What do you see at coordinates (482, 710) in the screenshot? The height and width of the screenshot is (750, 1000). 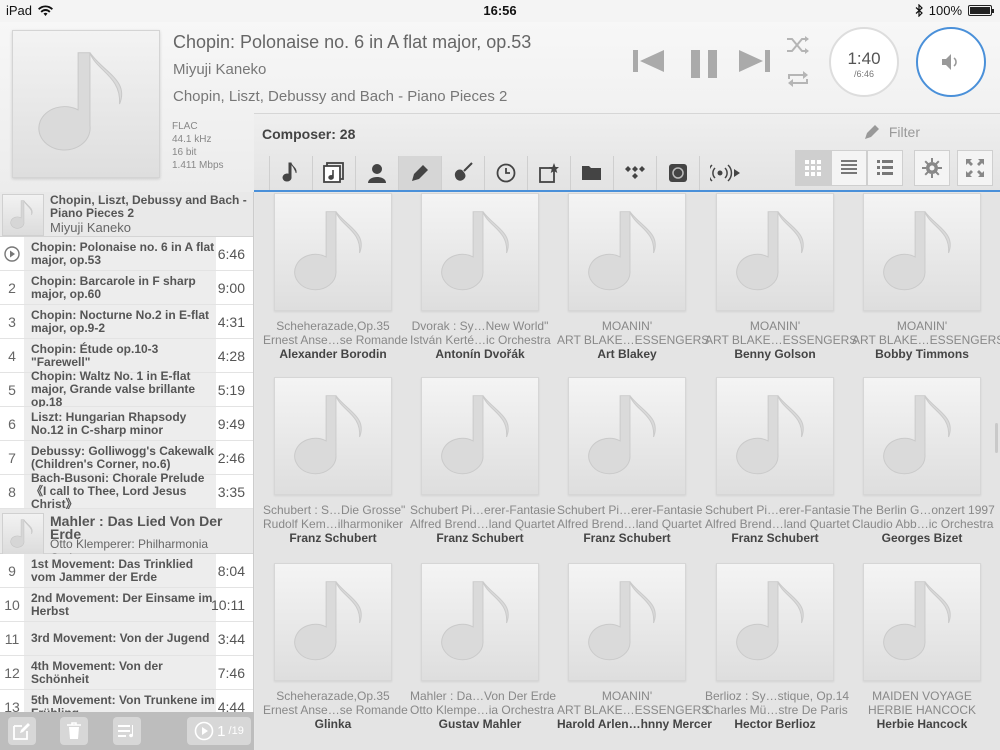 I see `card-album-artist: Otto Klempe…ia Orchestra` at bounding box center [482, 710].